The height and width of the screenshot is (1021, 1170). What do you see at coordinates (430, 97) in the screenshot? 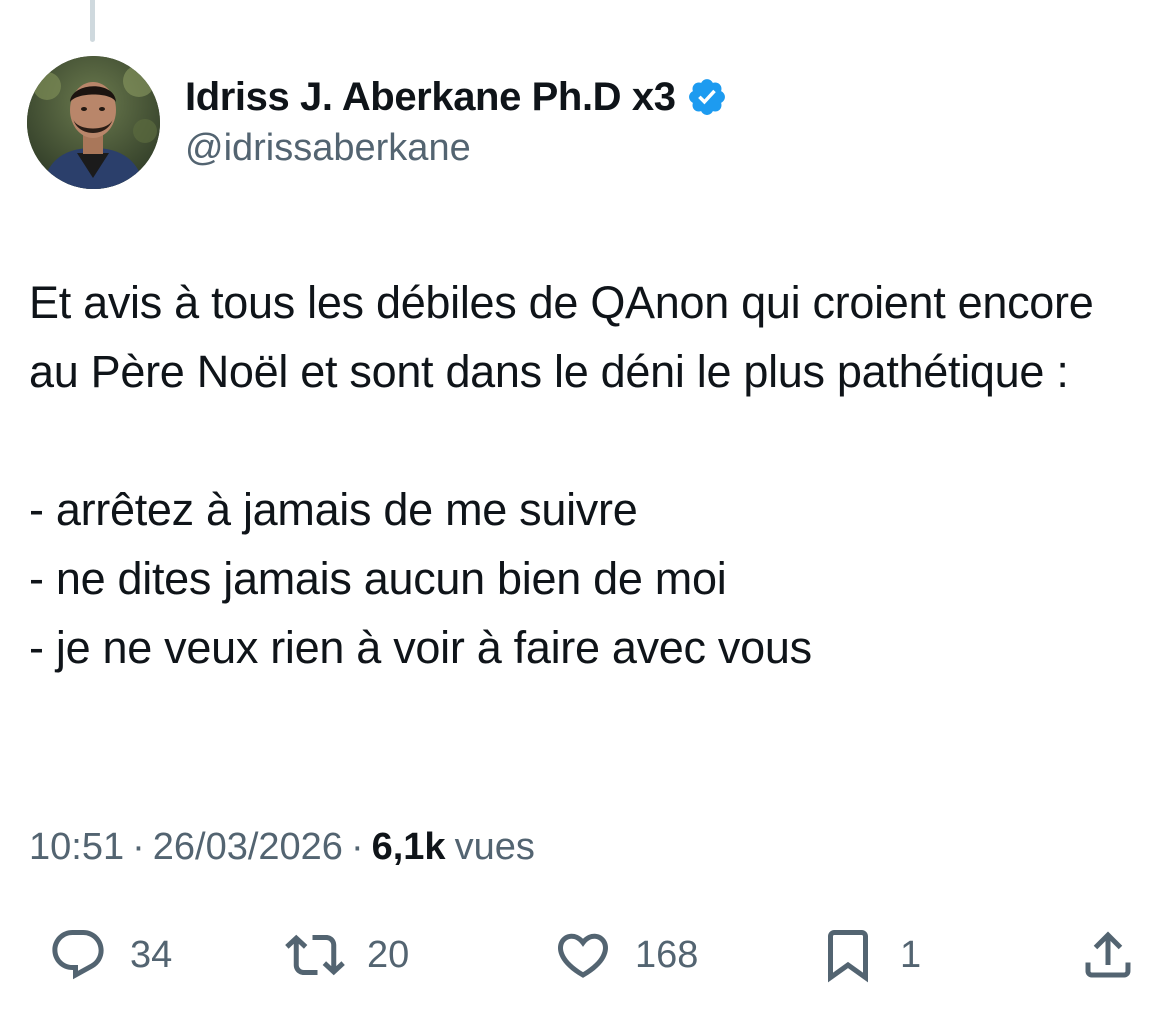
I see `author-name: Idriss J. Aberkane Ph.D x3` at bounding box center [430, 97].